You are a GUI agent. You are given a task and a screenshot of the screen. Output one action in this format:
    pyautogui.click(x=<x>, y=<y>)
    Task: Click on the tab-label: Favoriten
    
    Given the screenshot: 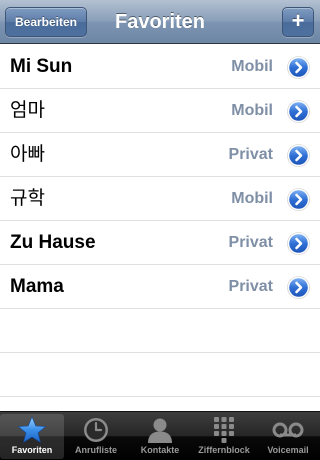 What is the action you would take?
    pyautogui.click(x=32, y=450)
    